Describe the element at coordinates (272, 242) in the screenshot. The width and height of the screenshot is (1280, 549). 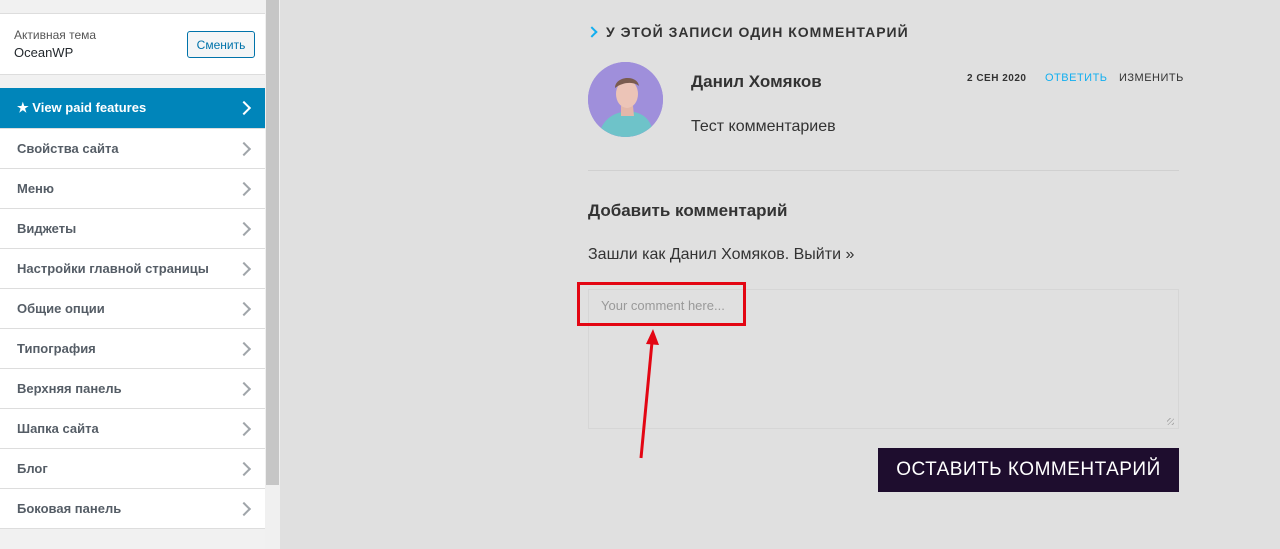
I see `sidebar-scrollbar-thumb` at that location.